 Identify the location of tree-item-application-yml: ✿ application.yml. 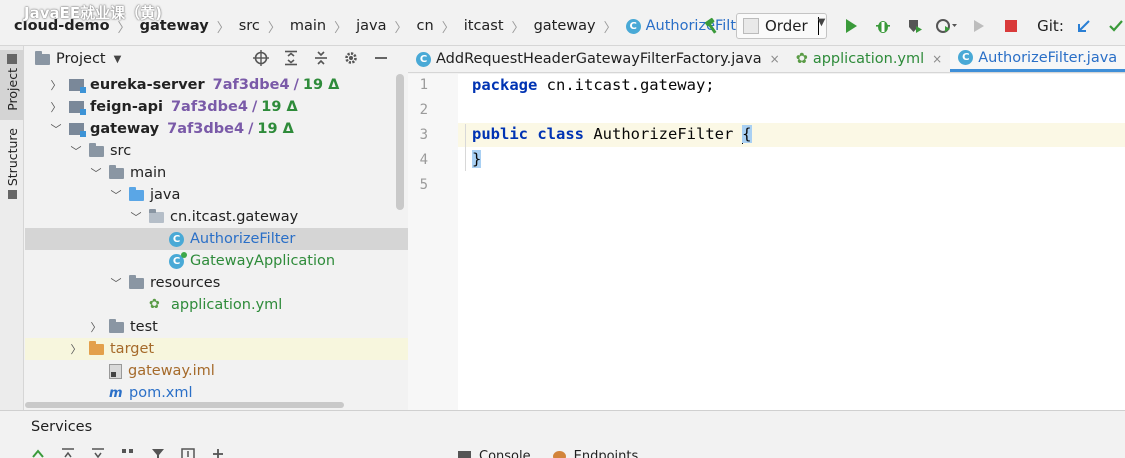
(216, 305).